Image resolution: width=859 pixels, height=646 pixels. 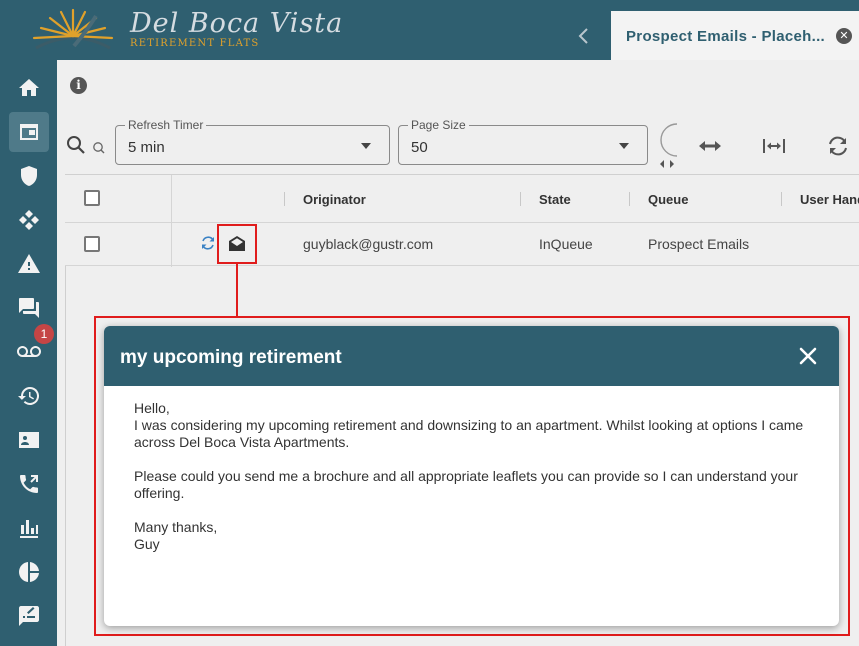 I want to click on row-checkbox, so click(x=92, y=244).